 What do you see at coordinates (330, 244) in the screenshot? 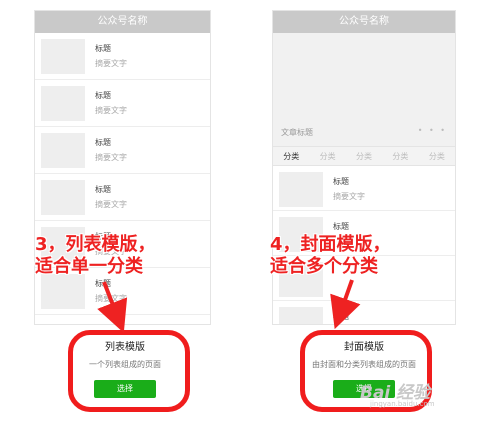
I see `annotation-line: 4，封面模版，` at bounding box center [330, 244].